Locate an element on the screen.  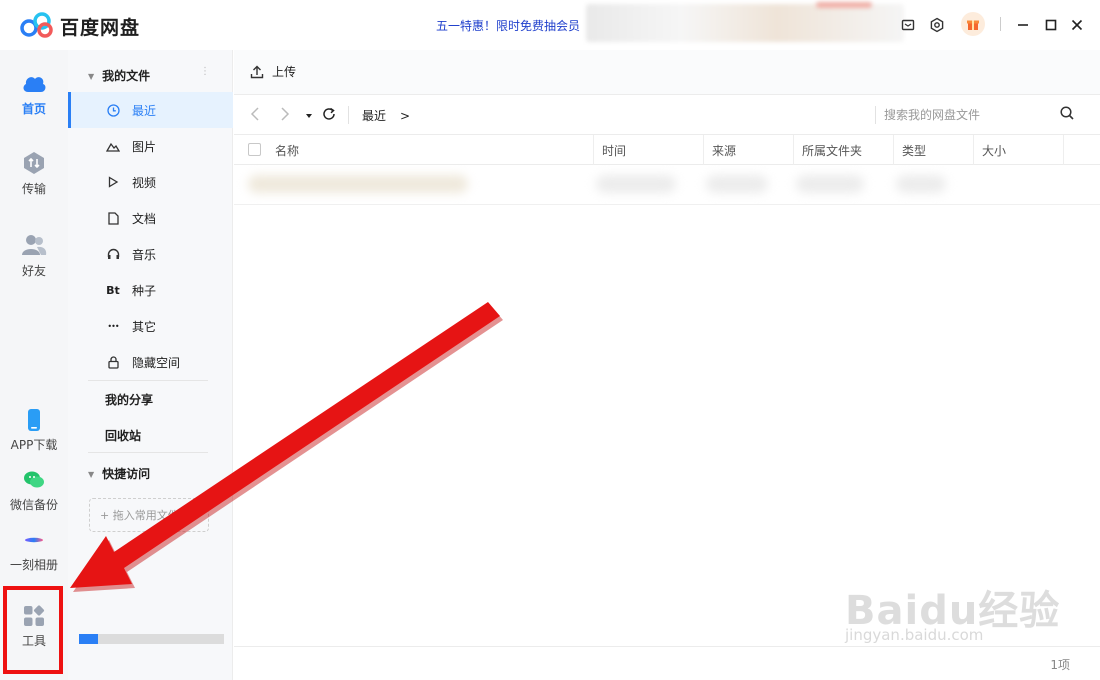
upload-button: 上传 is located at coordinates (273, 71).